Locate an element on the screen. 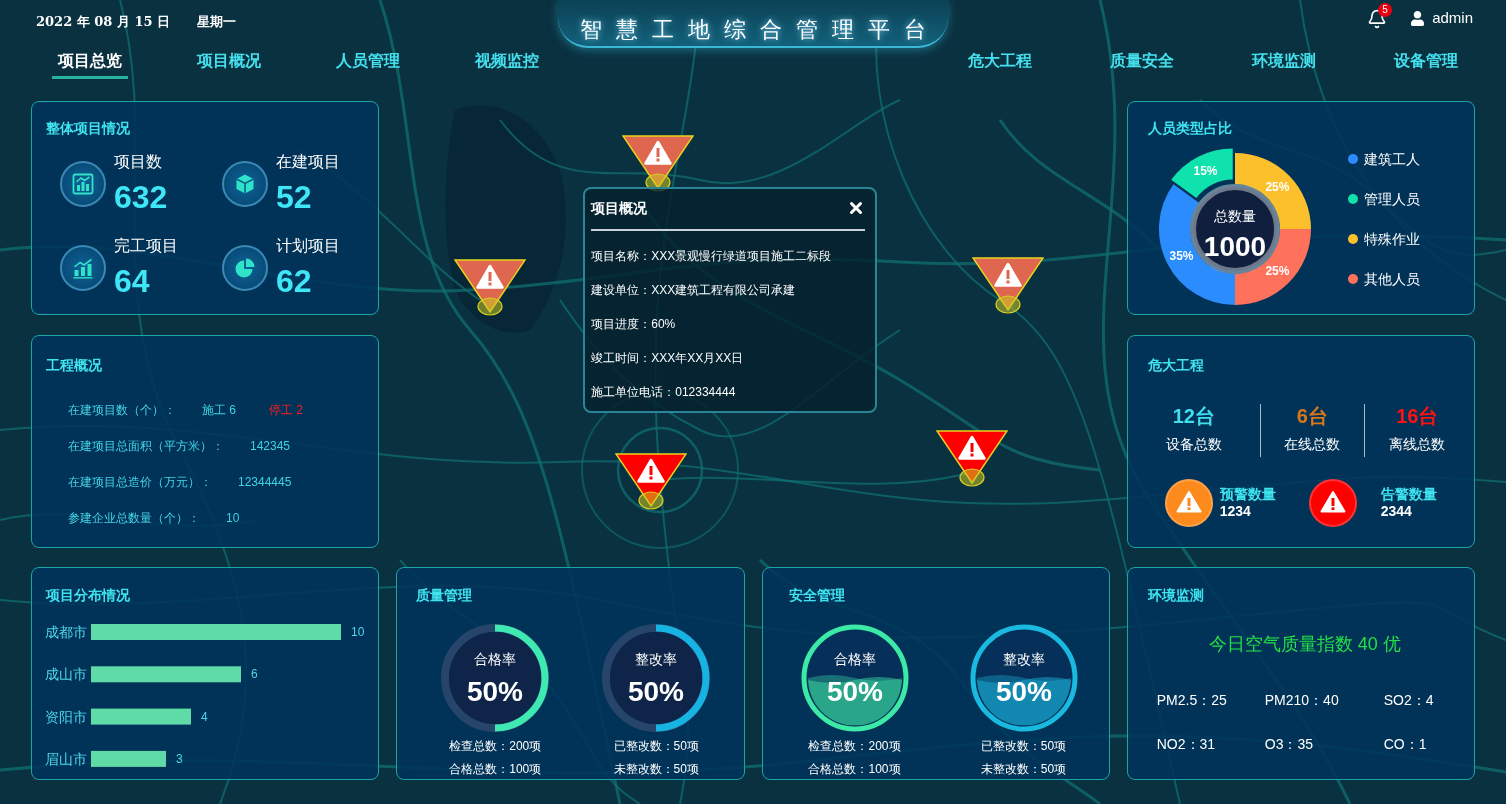 Image resolution: width=1506 pixels, height=804 pixels. alert-value: 2344 is located at coordinates (1396, 511).